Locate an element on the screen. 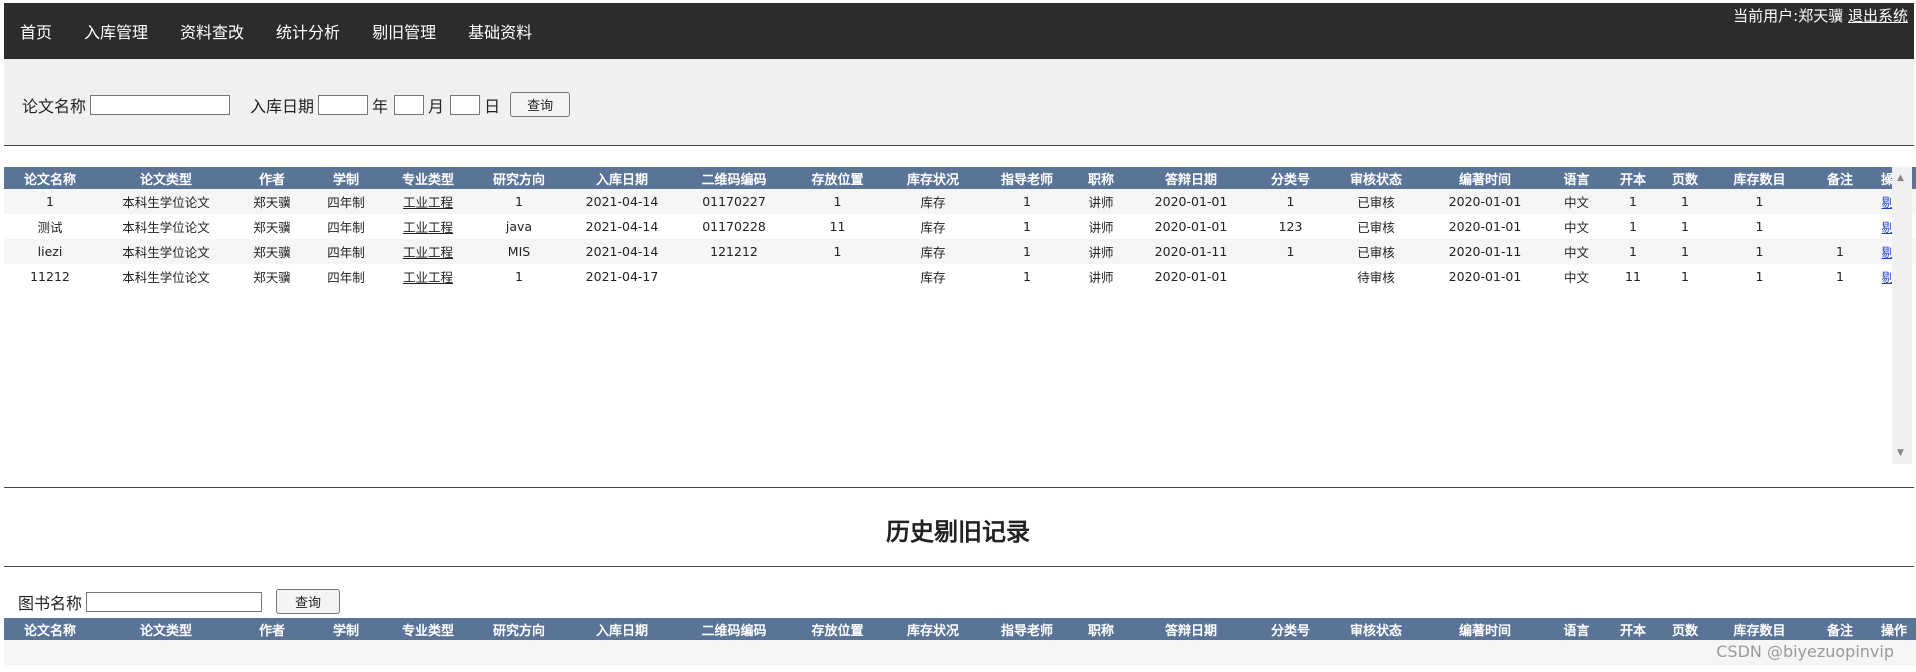  book-name-label: 图书名称 is located at coordinates (50, 603).